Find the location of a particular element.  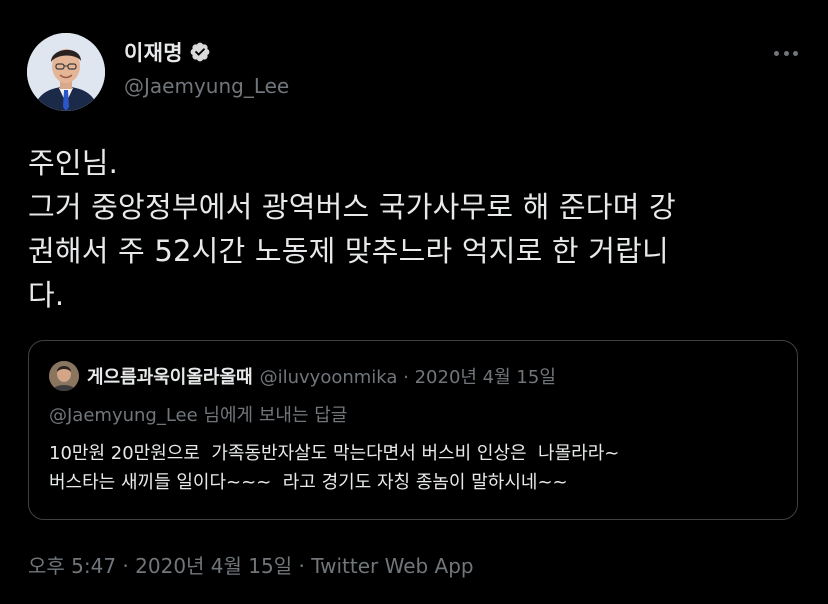

author-avatar is located at coordinates (66, 72).